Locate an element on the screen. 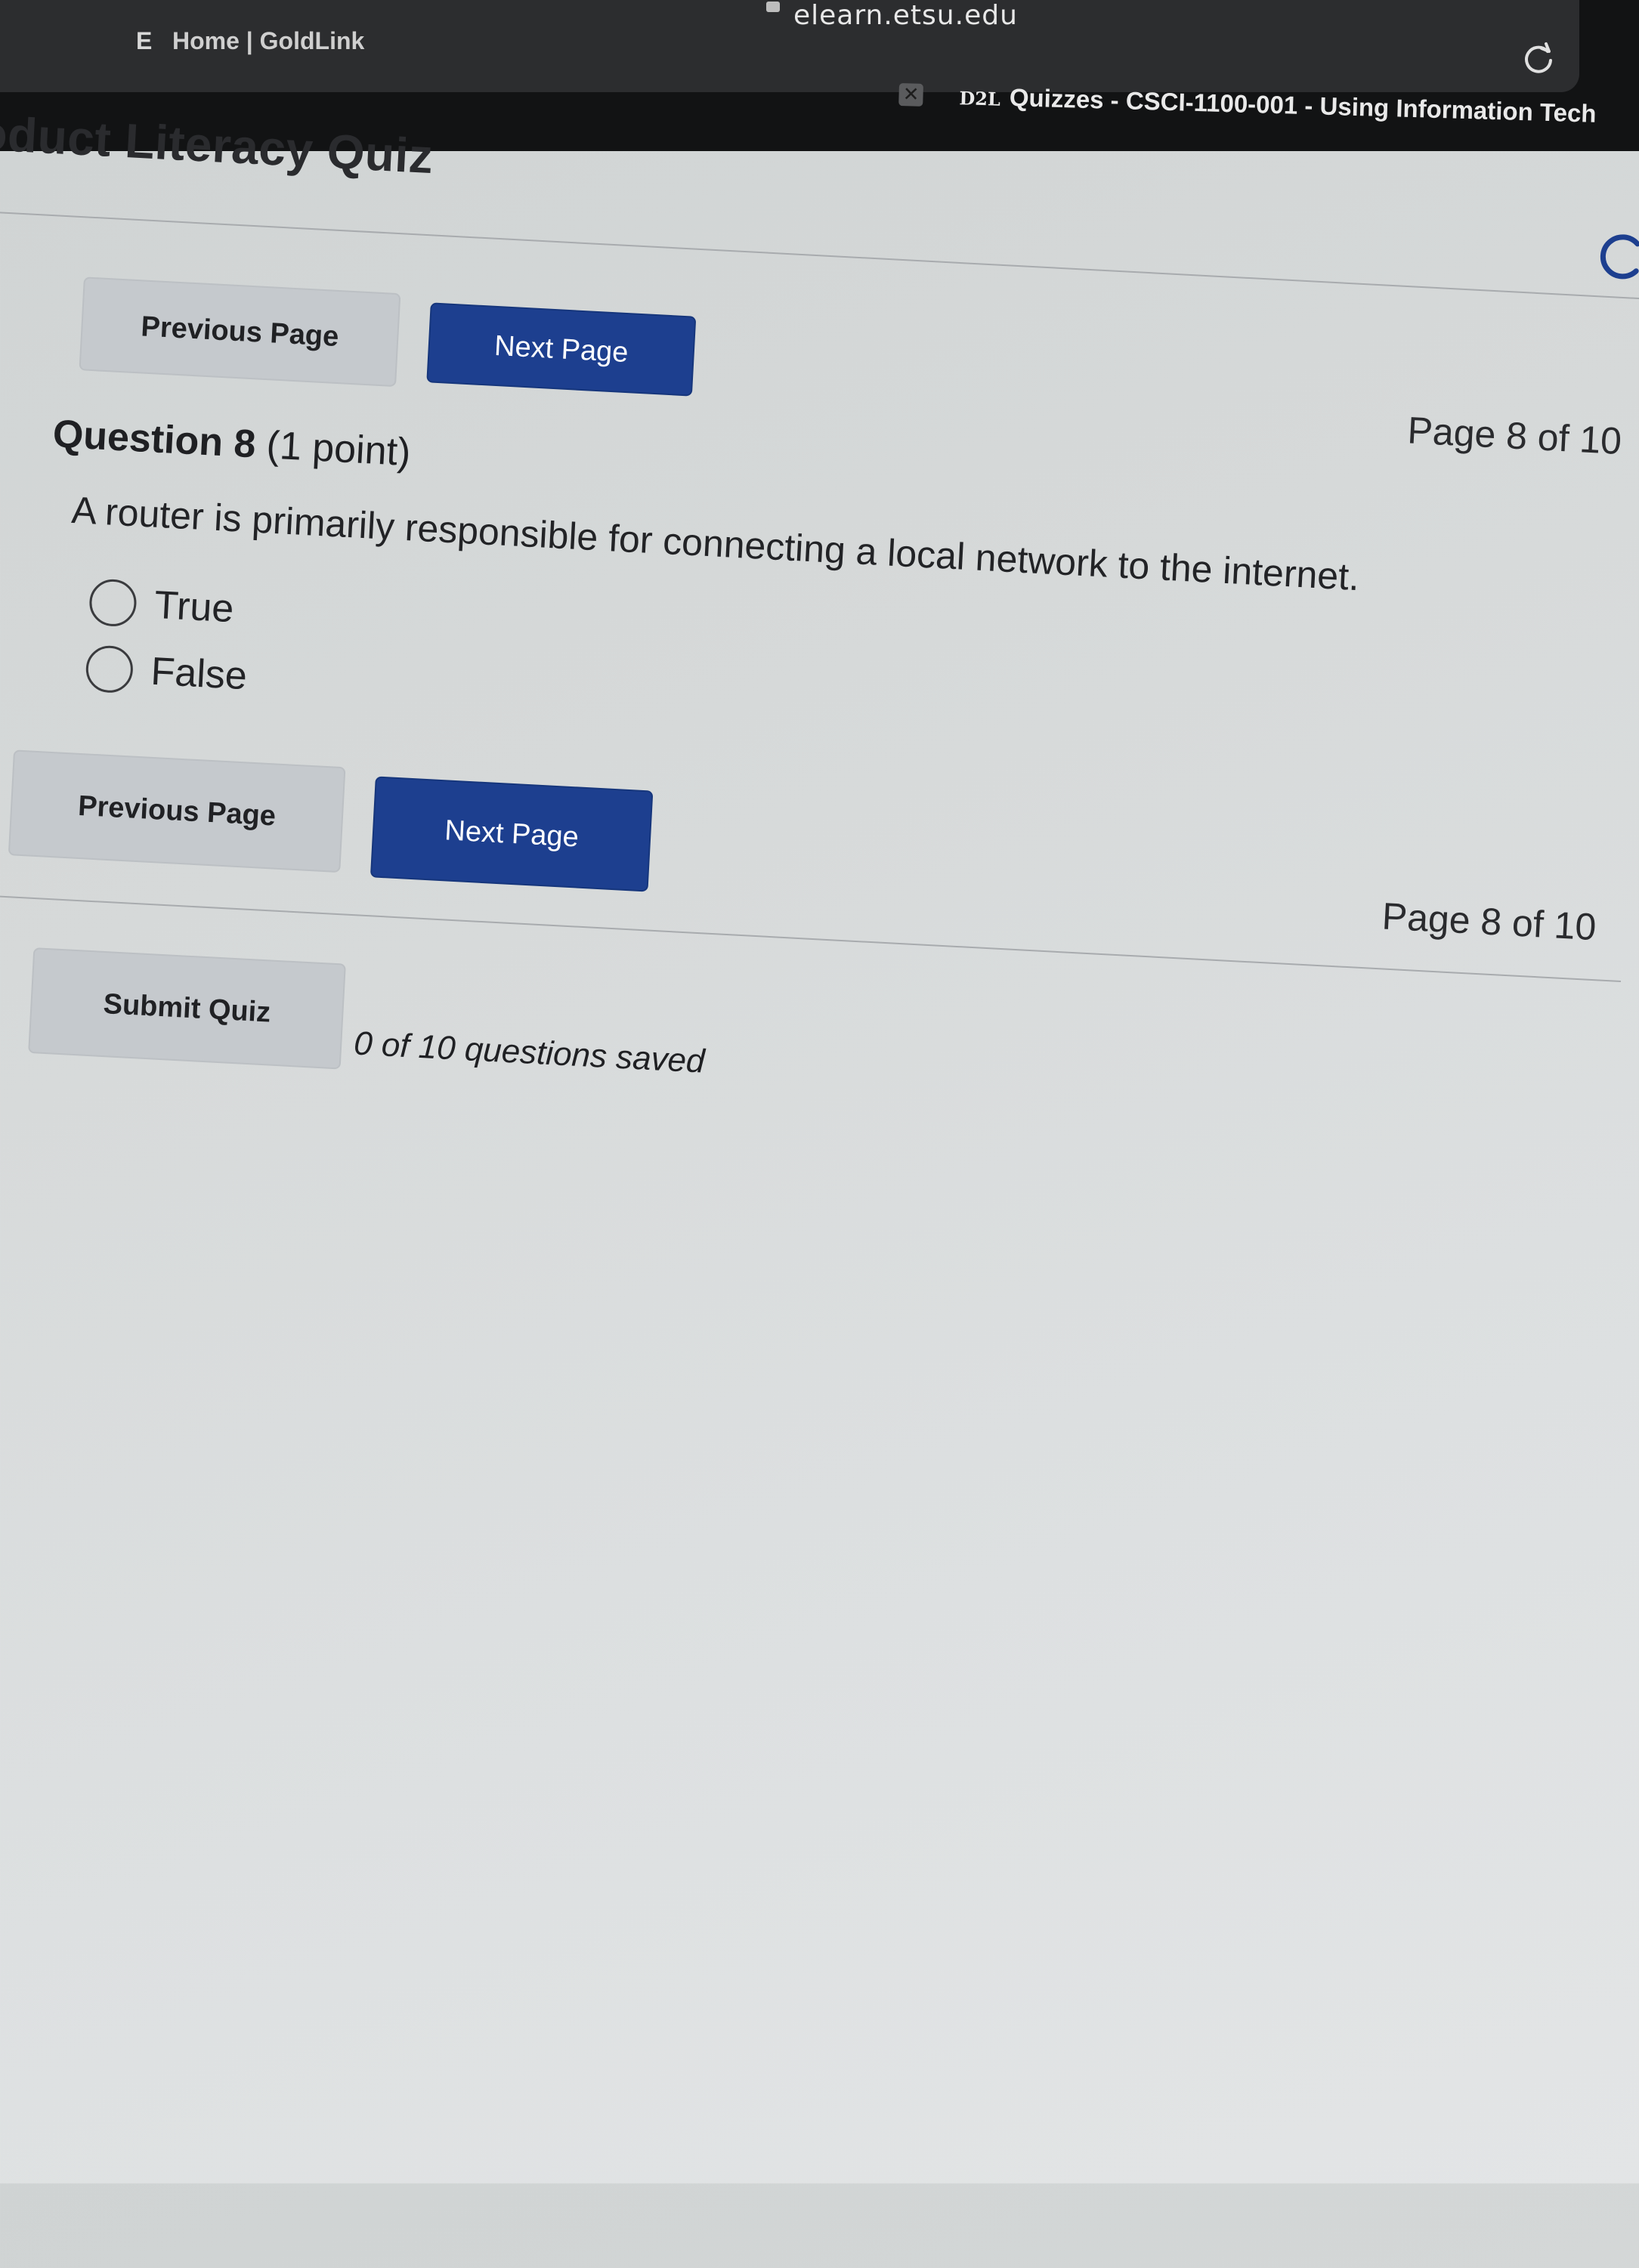  option-true: True is located at coordinates (161, 605).